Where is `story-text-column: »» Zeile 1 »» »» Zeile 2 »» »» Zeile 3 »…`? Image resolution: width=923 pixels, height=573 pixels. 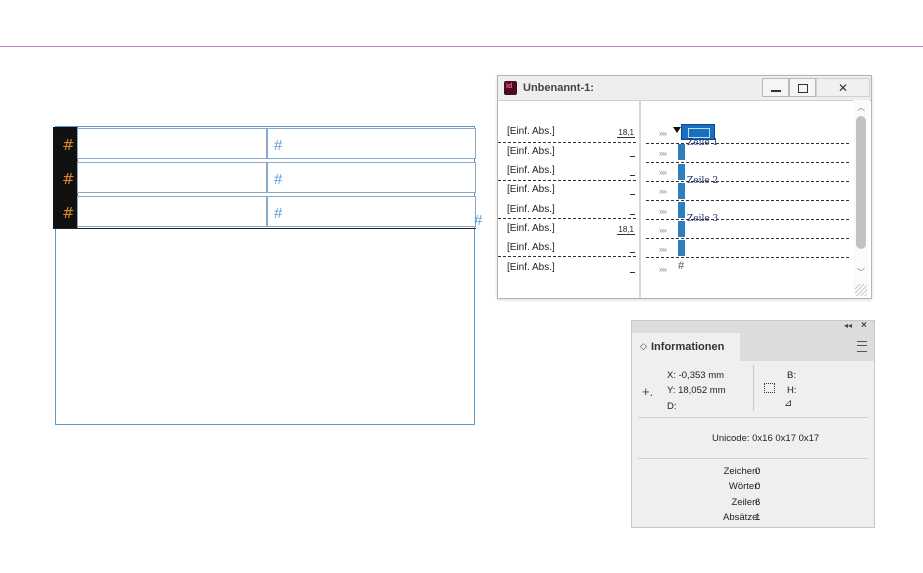
story-text-column: »» Zeile 1 »» »» Zeile 2 »» »» Zeile 3 »… is located at coordinates (747, 199).